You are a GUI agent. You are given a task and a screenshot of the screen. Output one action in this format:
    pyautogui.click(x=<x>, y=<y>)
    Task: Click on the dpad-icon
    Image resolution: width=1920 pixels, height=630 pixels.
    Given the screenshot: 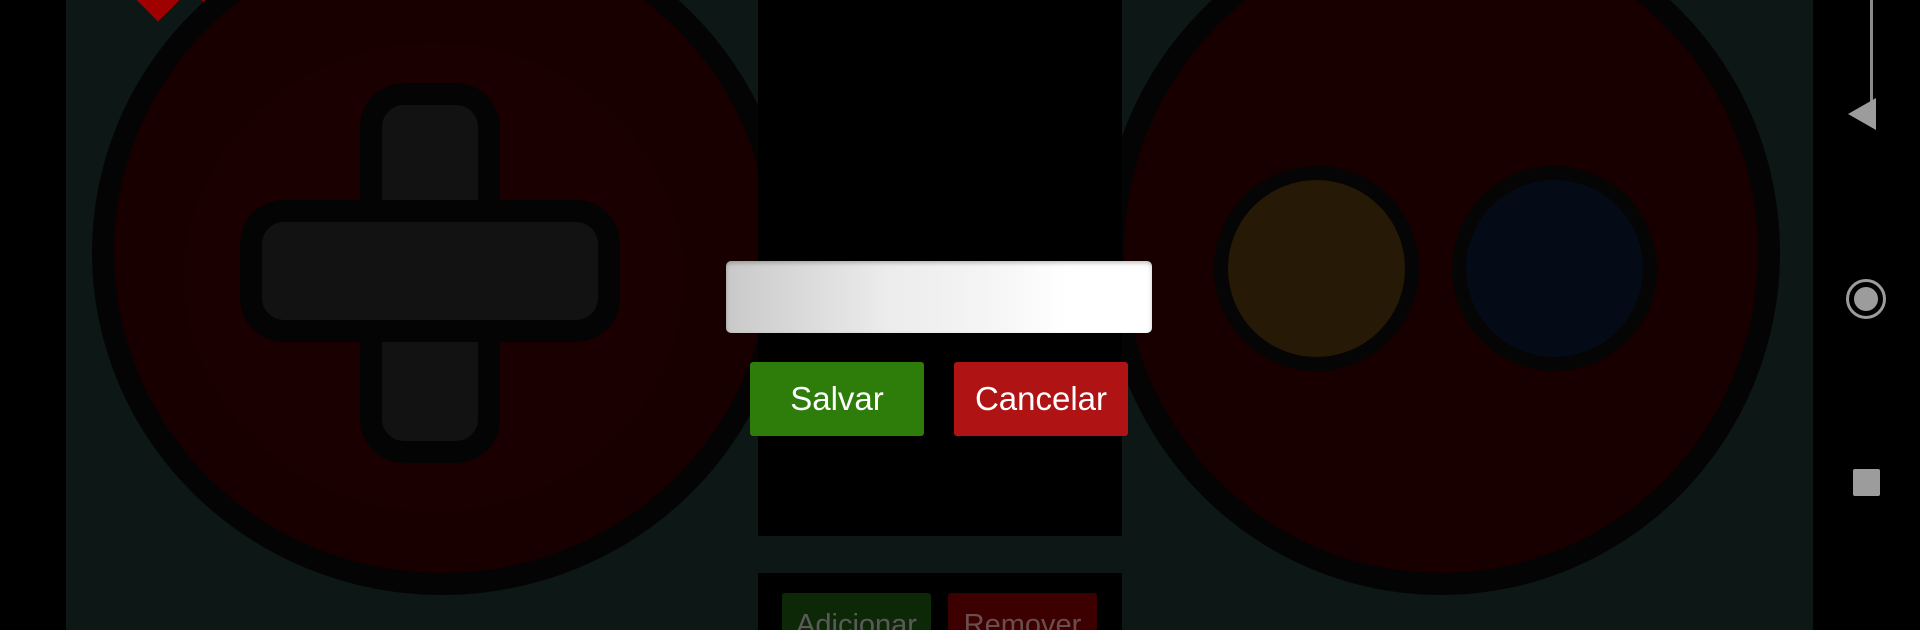 What is the action you would take?
    pyautogui.click(x=430, y=271)
    